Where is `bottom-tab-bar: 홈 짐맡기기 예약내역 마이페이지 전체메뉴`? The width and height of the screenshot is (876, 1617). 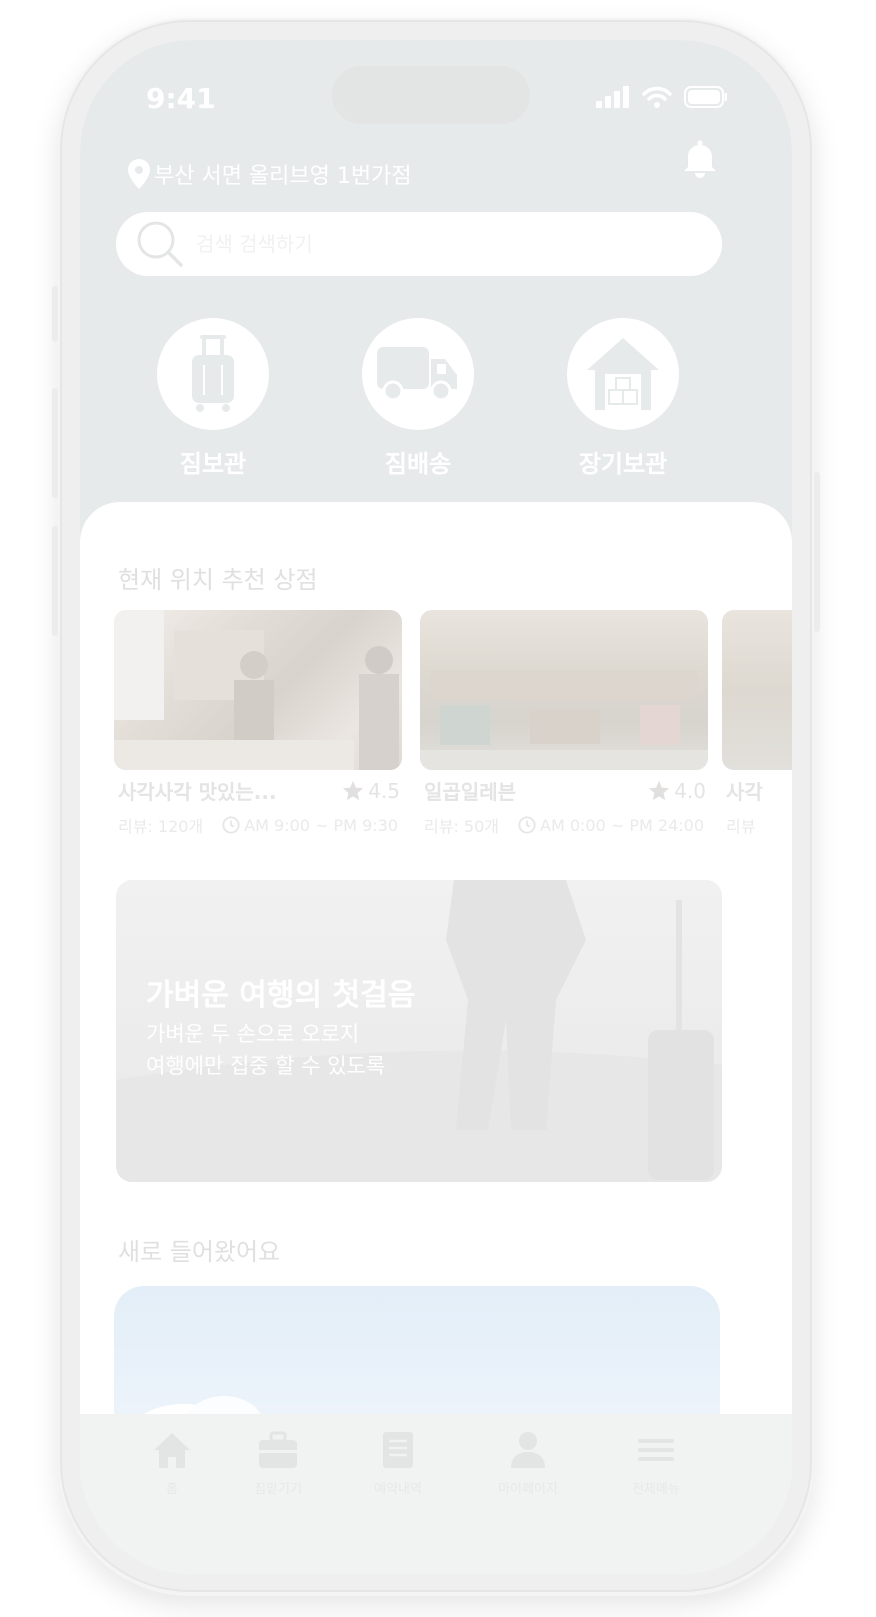
bottom-tab-bar: 홈 짐맡기기 예약내역 마이페이지 전체메뉴 is located at coordinates (436, 1494).